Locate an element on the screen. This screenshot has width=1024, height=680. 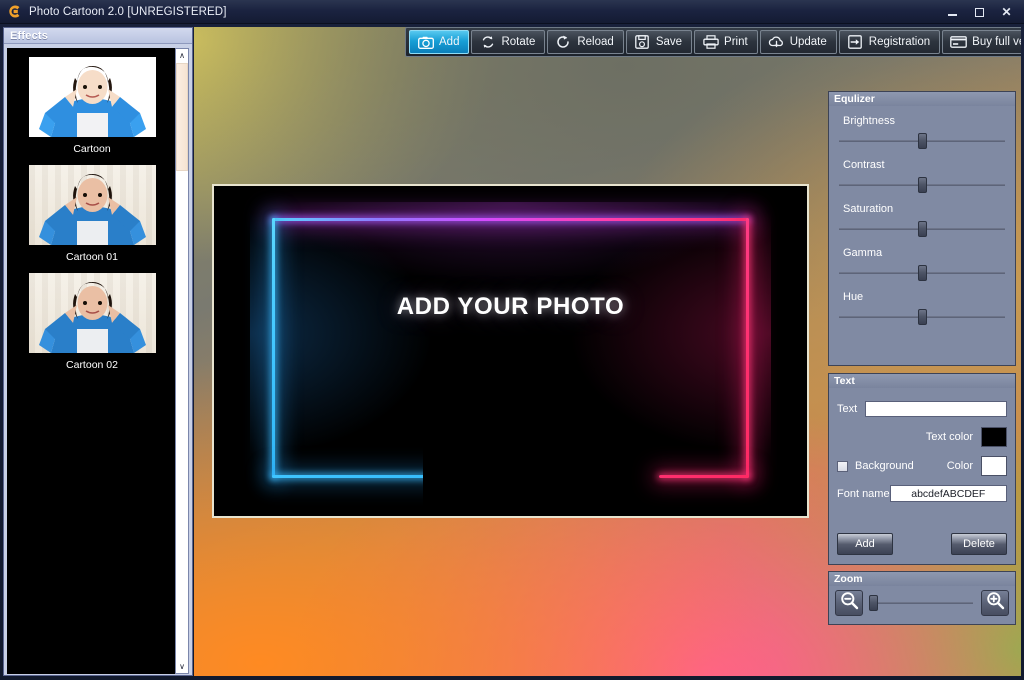
hue-slider-knob is located at coordinates (922, 317).